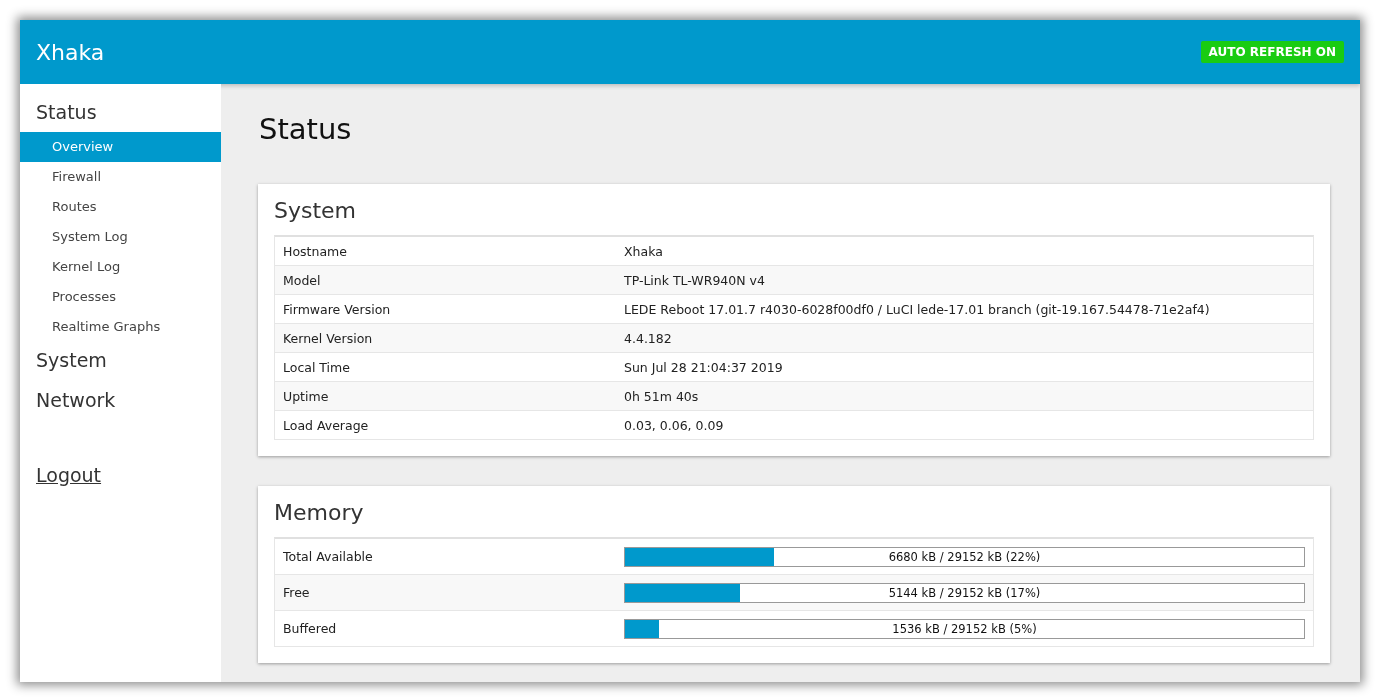  Describe the element at coordinates (694, 280) in the screenshot. I see `table-cell: TP-Link TL-WR940N v4` at that location.